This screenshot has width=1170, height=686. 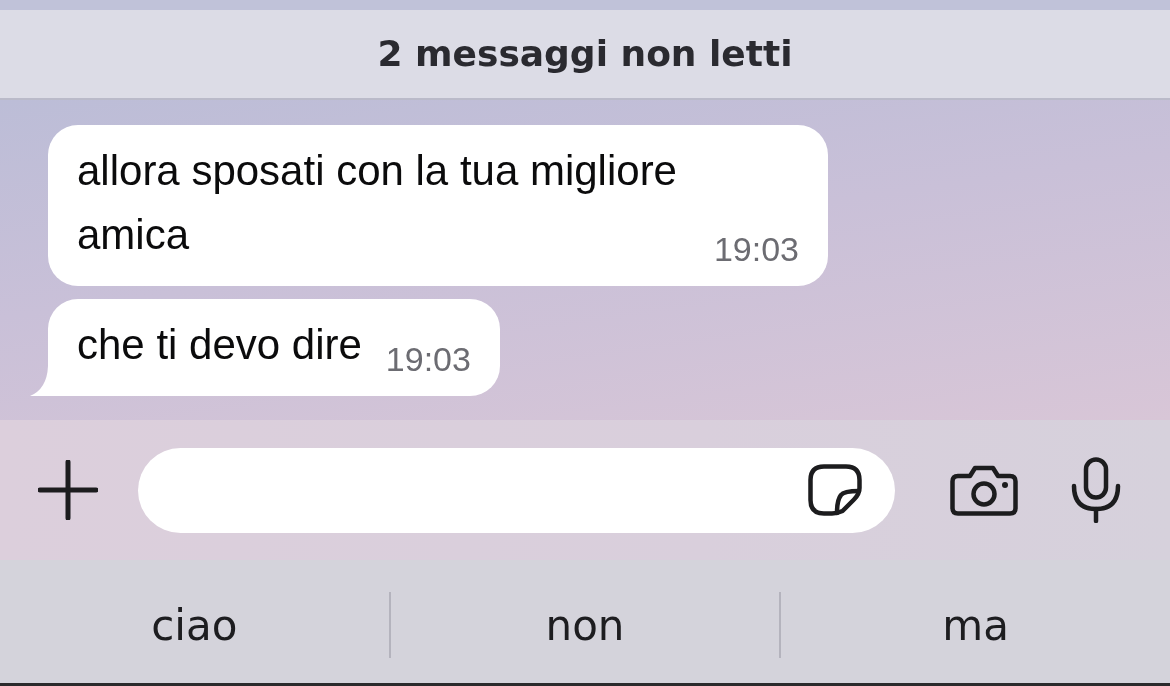 What do you see at coordinates (974, 625) in the screenshot?
I see `suggestion-word: ma` at bounding box center [974, 625].